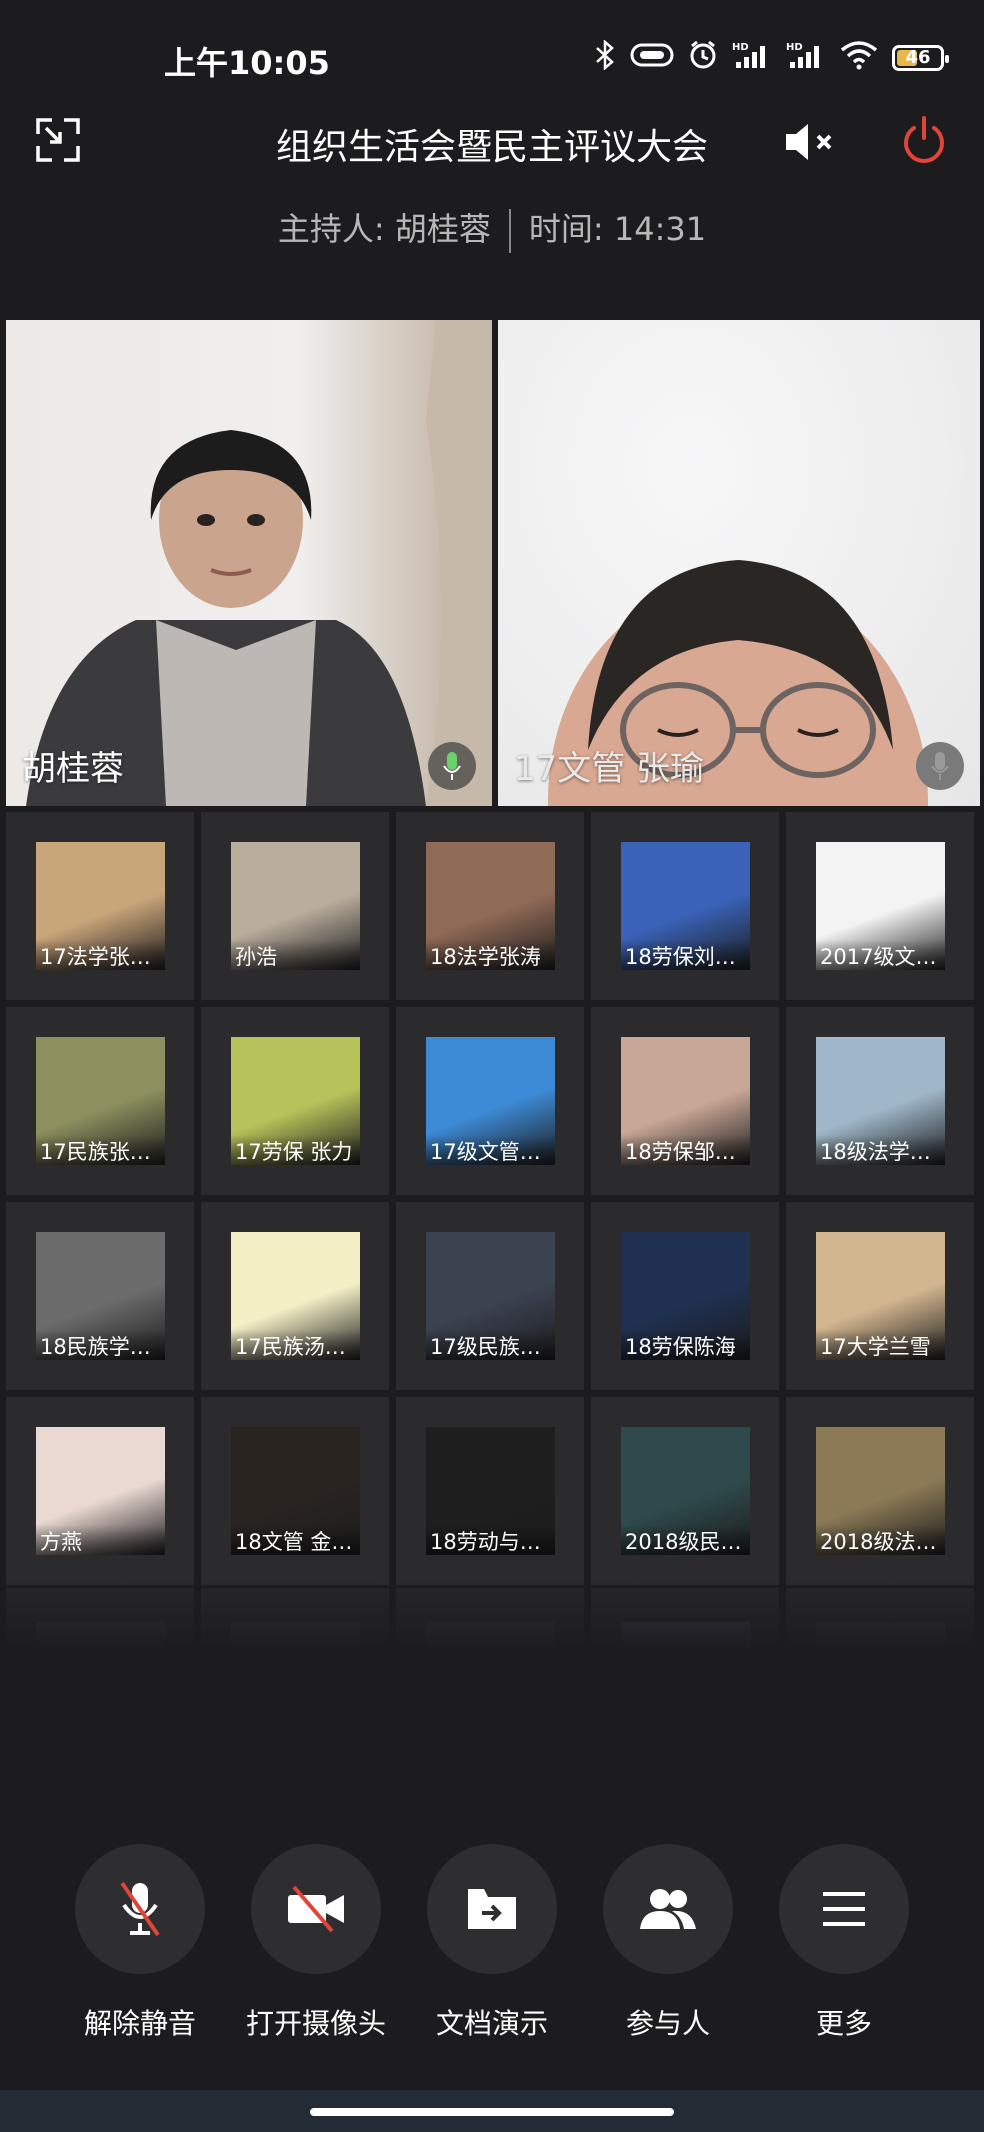 Image resolution: width=984 pixels, height=2132 pixels. I want to click on participant-name: 18法学张涛, so click(490, 955).